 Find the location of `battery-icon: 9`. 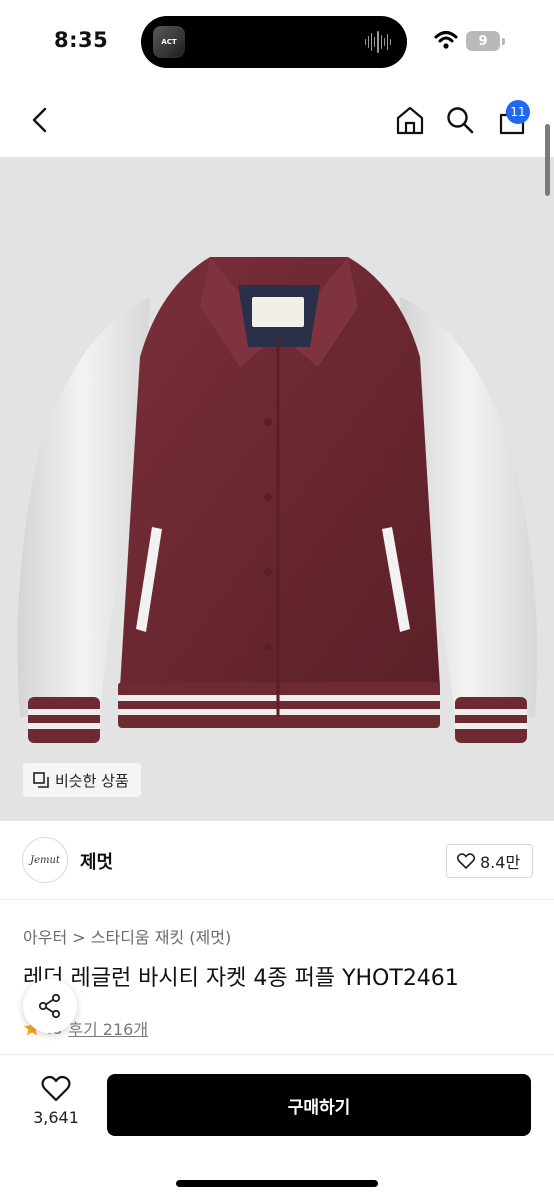

battery-icon: 9 is located at coordinates (483, 41).